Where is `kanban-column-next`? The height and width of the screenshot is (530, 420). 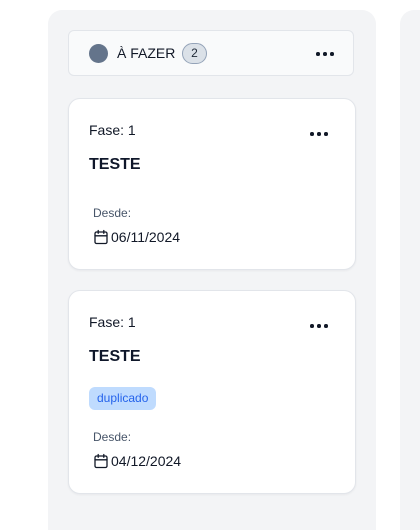 kanban-column-next is located at coordinates (410, 270).